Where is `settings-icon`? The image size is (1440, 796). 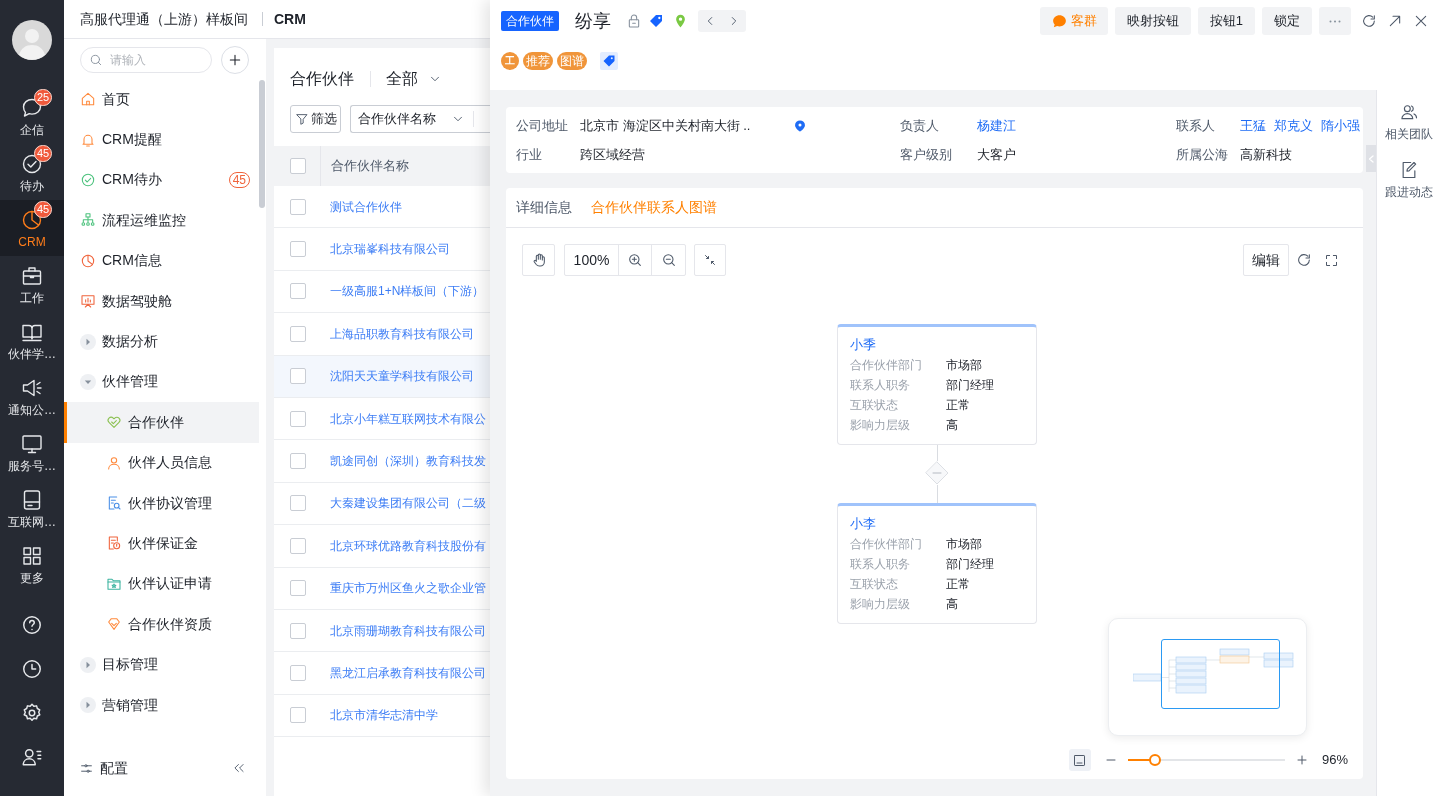
settings-icon is located at coordinates (32, 713).